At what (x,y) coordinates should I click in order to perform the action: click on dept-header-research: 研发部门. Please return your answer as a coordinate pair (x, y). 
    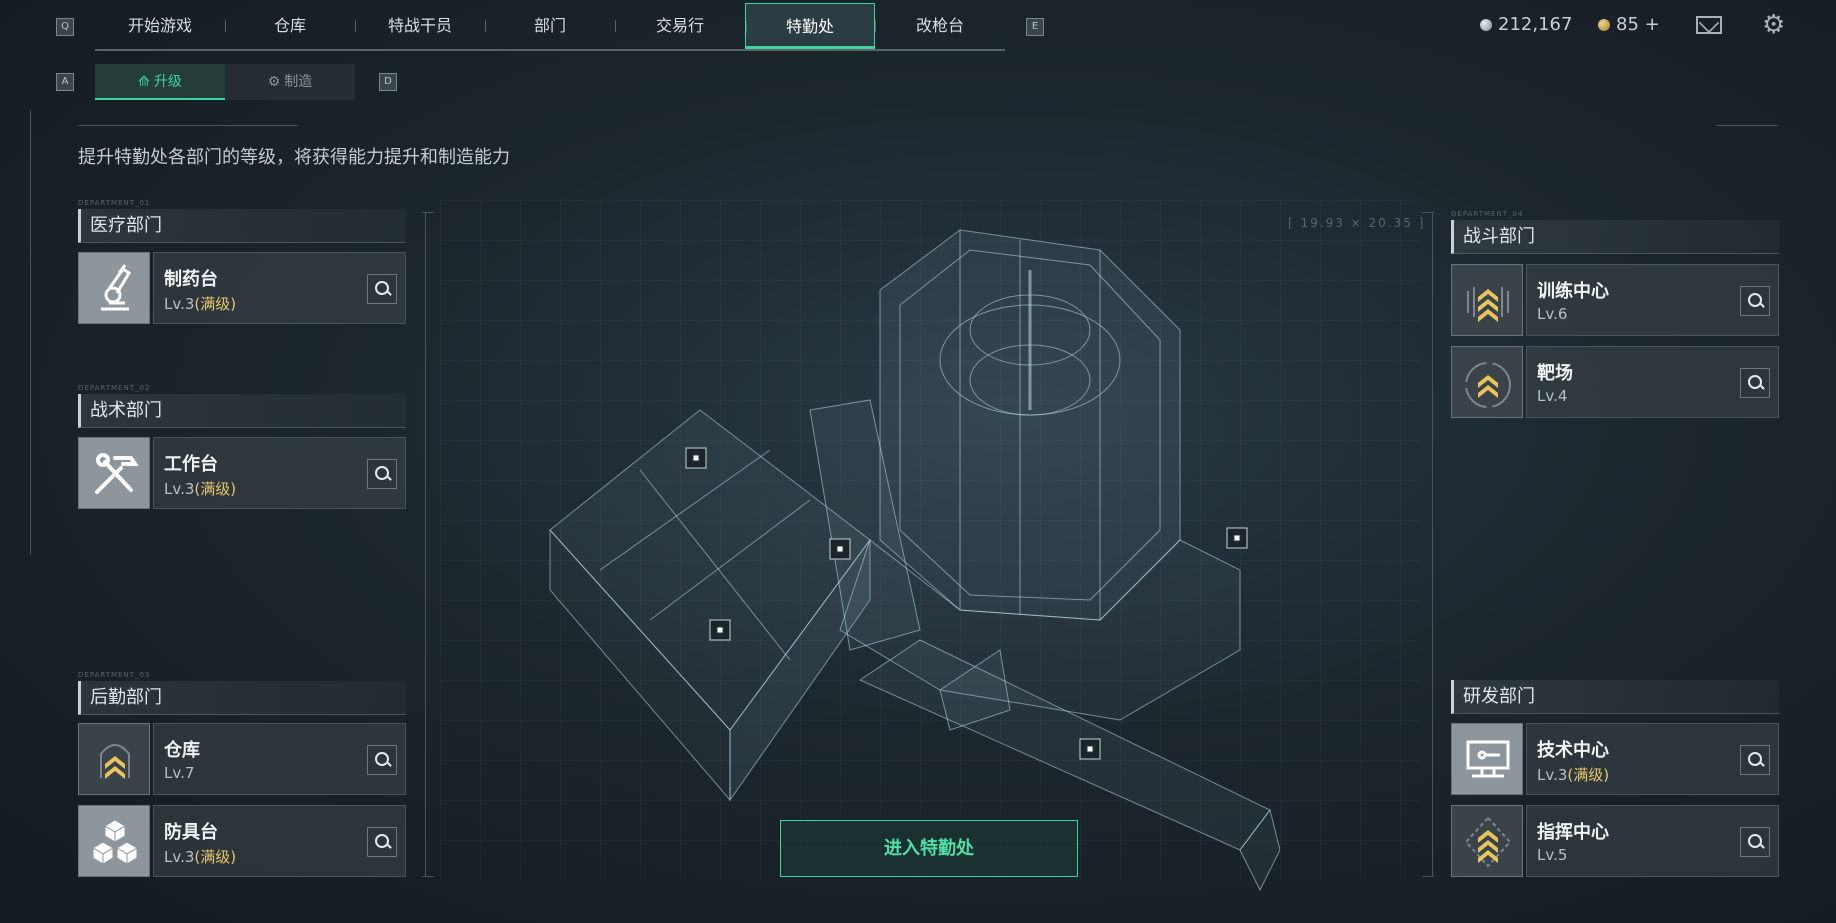
    Looking at the image, I should click on (1615, 697).